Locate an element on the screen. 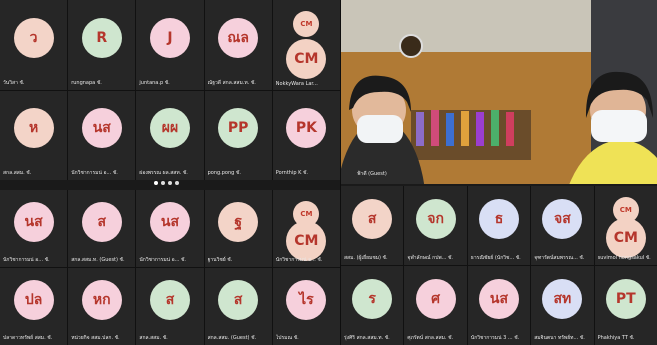  participant-tile: ไรไปรมณ ชั. is located at coordinates (306, 306).